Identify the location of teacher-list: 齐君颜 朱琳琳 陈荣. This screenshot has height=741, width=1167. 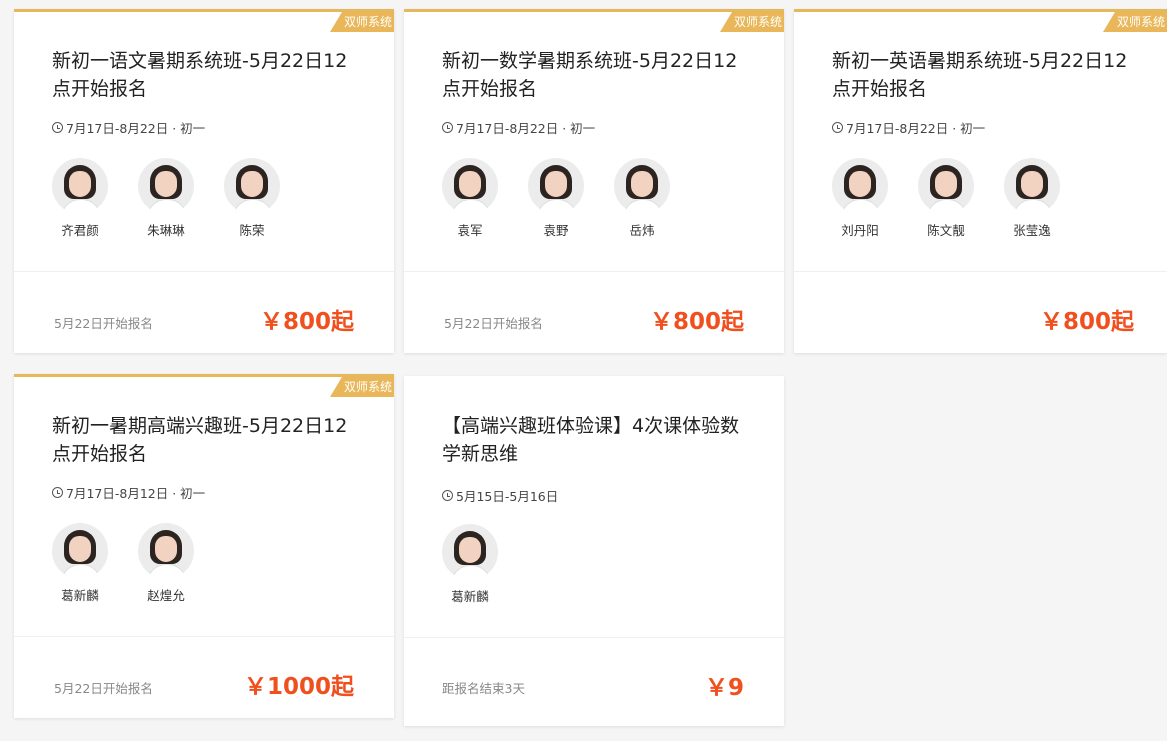
(166, 198).